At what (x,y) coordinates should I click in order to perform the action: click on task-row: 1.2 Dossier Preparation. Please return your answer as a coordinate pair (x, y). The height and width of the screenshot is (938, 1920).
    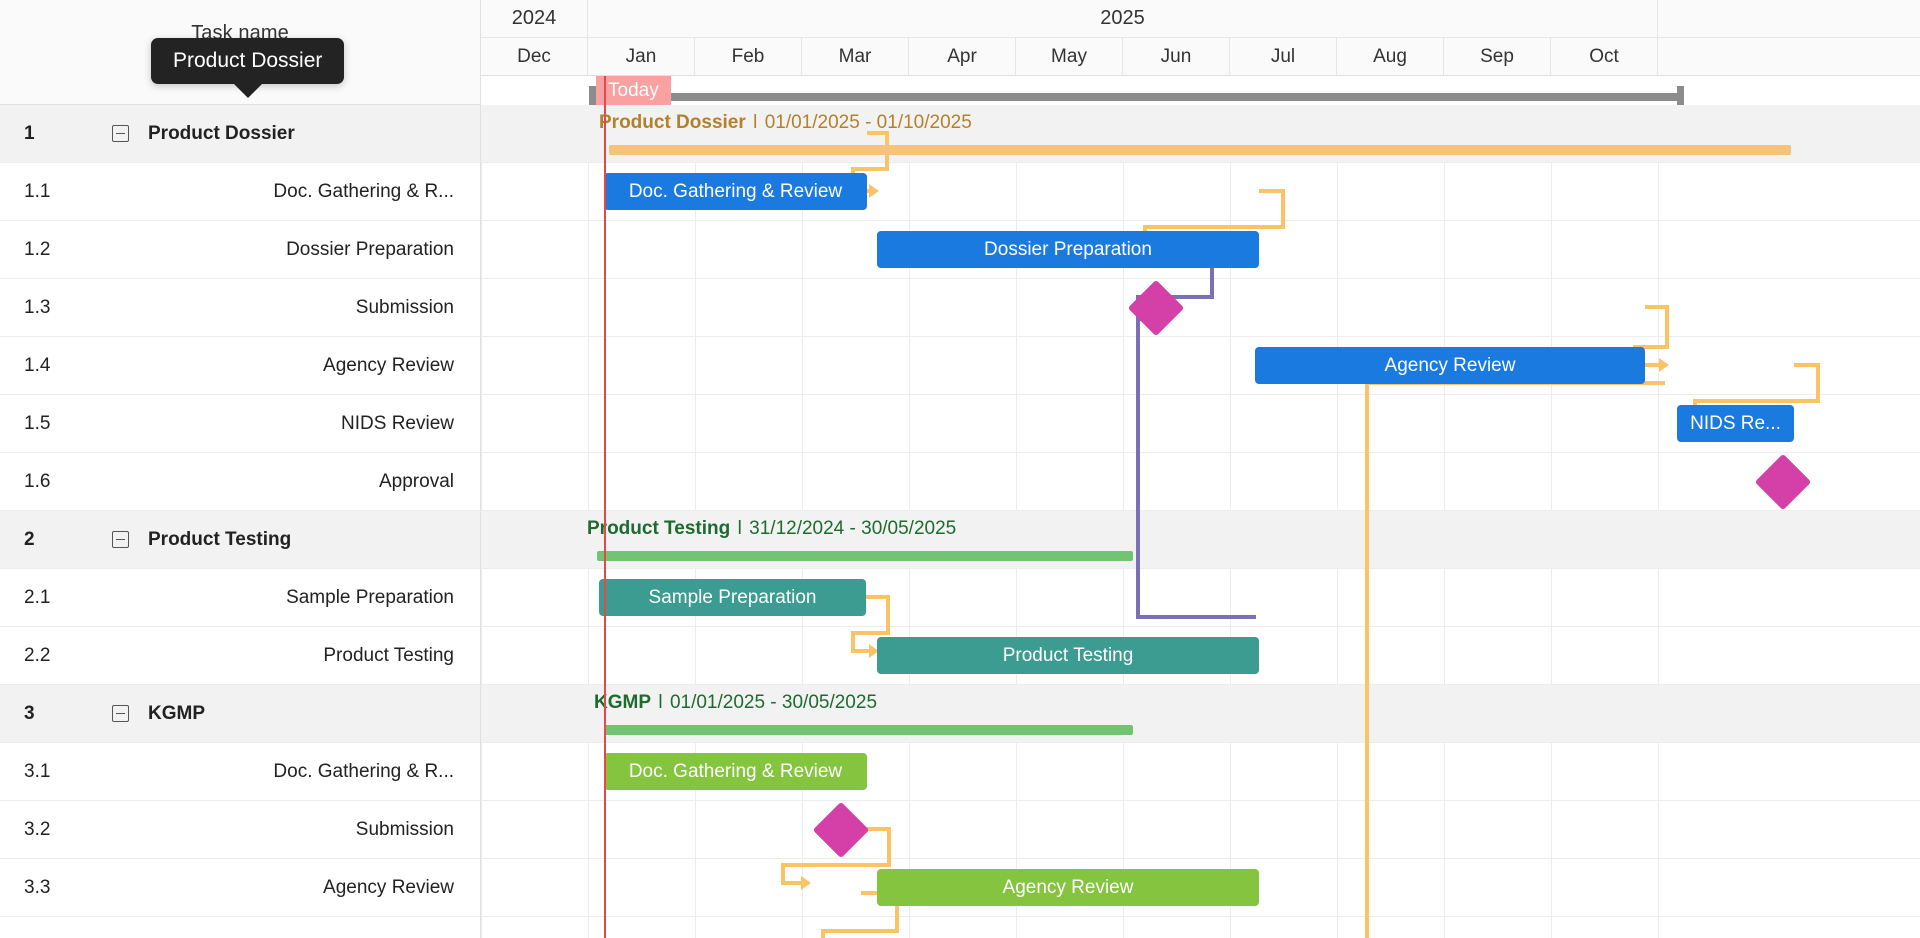
    Looking at the image, I should click on (240, 250).